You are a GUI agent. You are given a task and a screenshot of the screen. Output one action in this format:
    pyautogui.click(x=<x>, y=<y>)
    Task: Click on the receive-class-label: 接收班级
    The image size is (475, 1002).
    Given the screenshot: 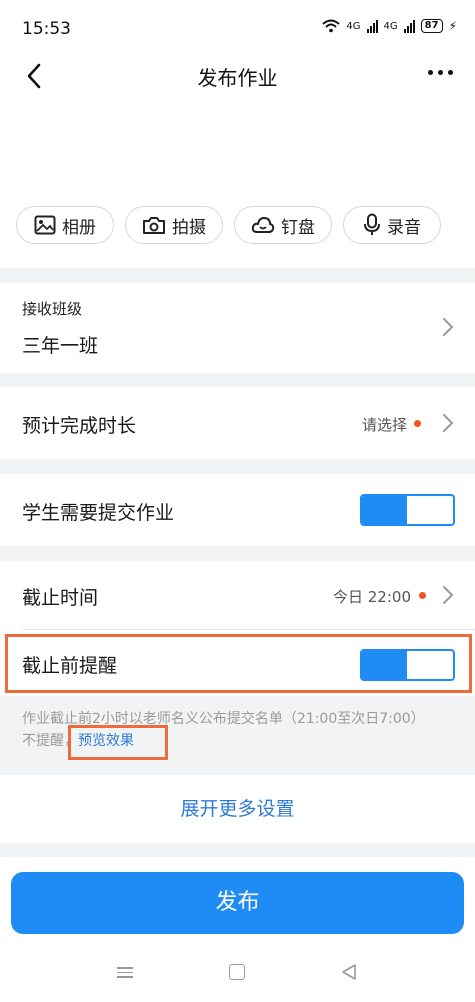 What is the action you would take?
    pyautogui.click(x=52, y=309)
    